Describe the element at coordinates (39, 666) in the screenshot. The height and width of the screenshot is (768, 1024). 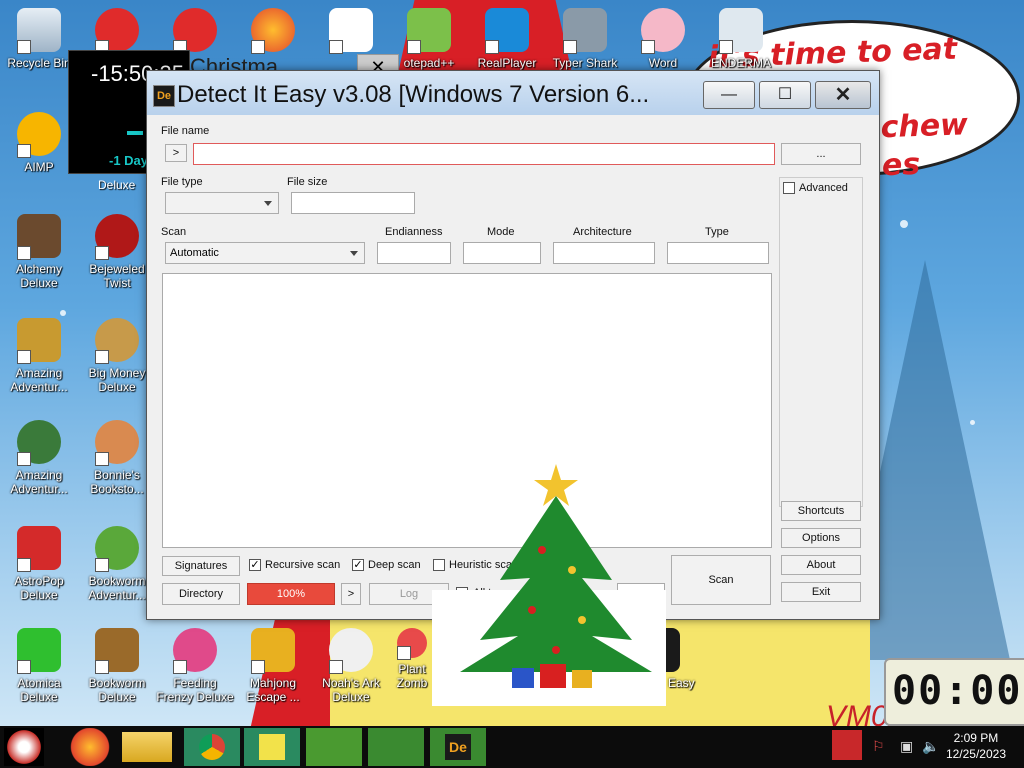
I see `desktop-icon-atomica: Atomica Deluxe` at that location.